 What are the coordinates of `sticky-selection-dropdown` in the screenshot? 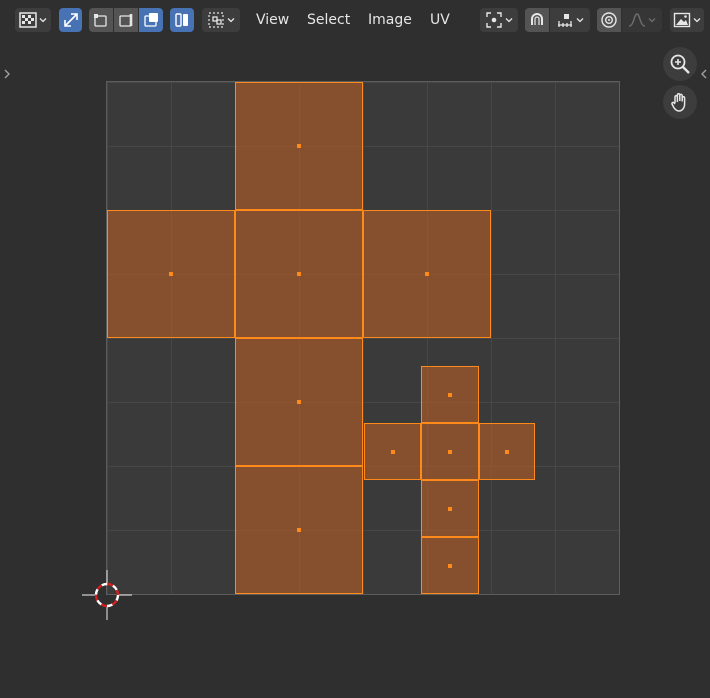 It's located at (221, 20).